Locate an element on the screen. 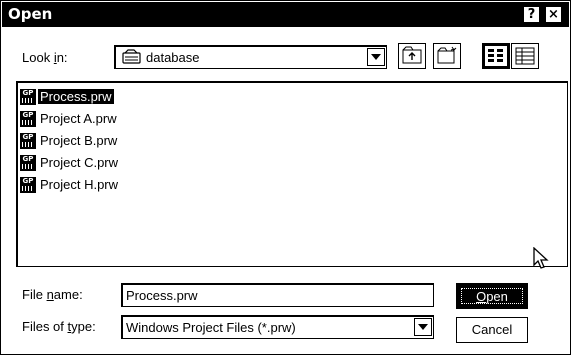 This screenshot has width=571, height=355. details-view-button is located at coordinates (525, 56).